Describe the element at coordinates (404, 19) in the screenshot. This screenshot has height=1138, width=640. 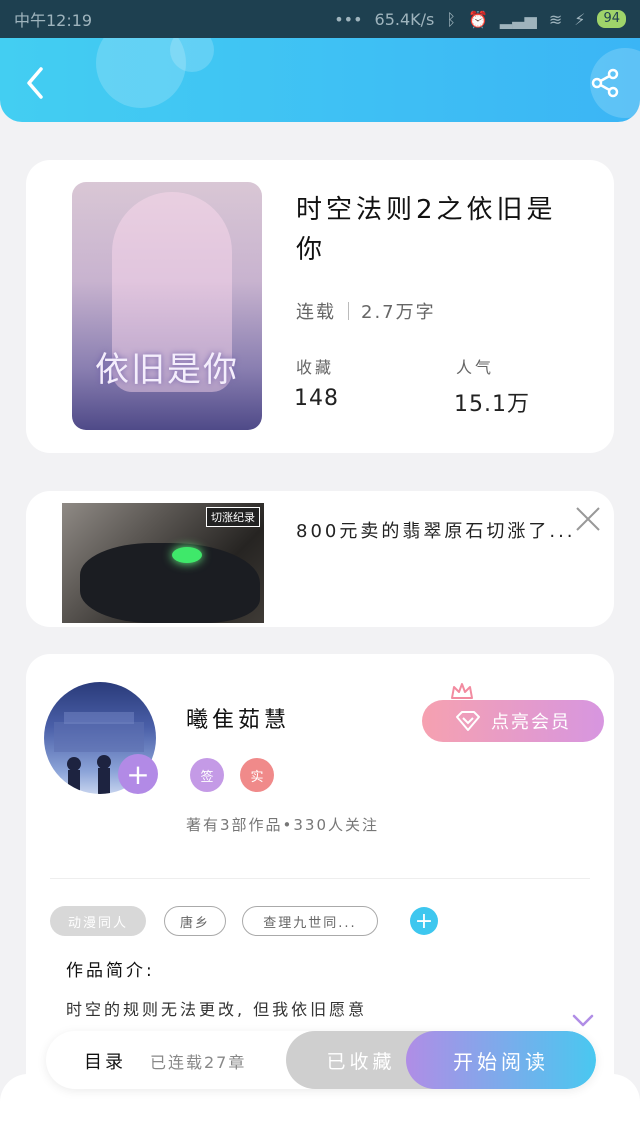
I see `network-speed: 65.4K/s` at that location.